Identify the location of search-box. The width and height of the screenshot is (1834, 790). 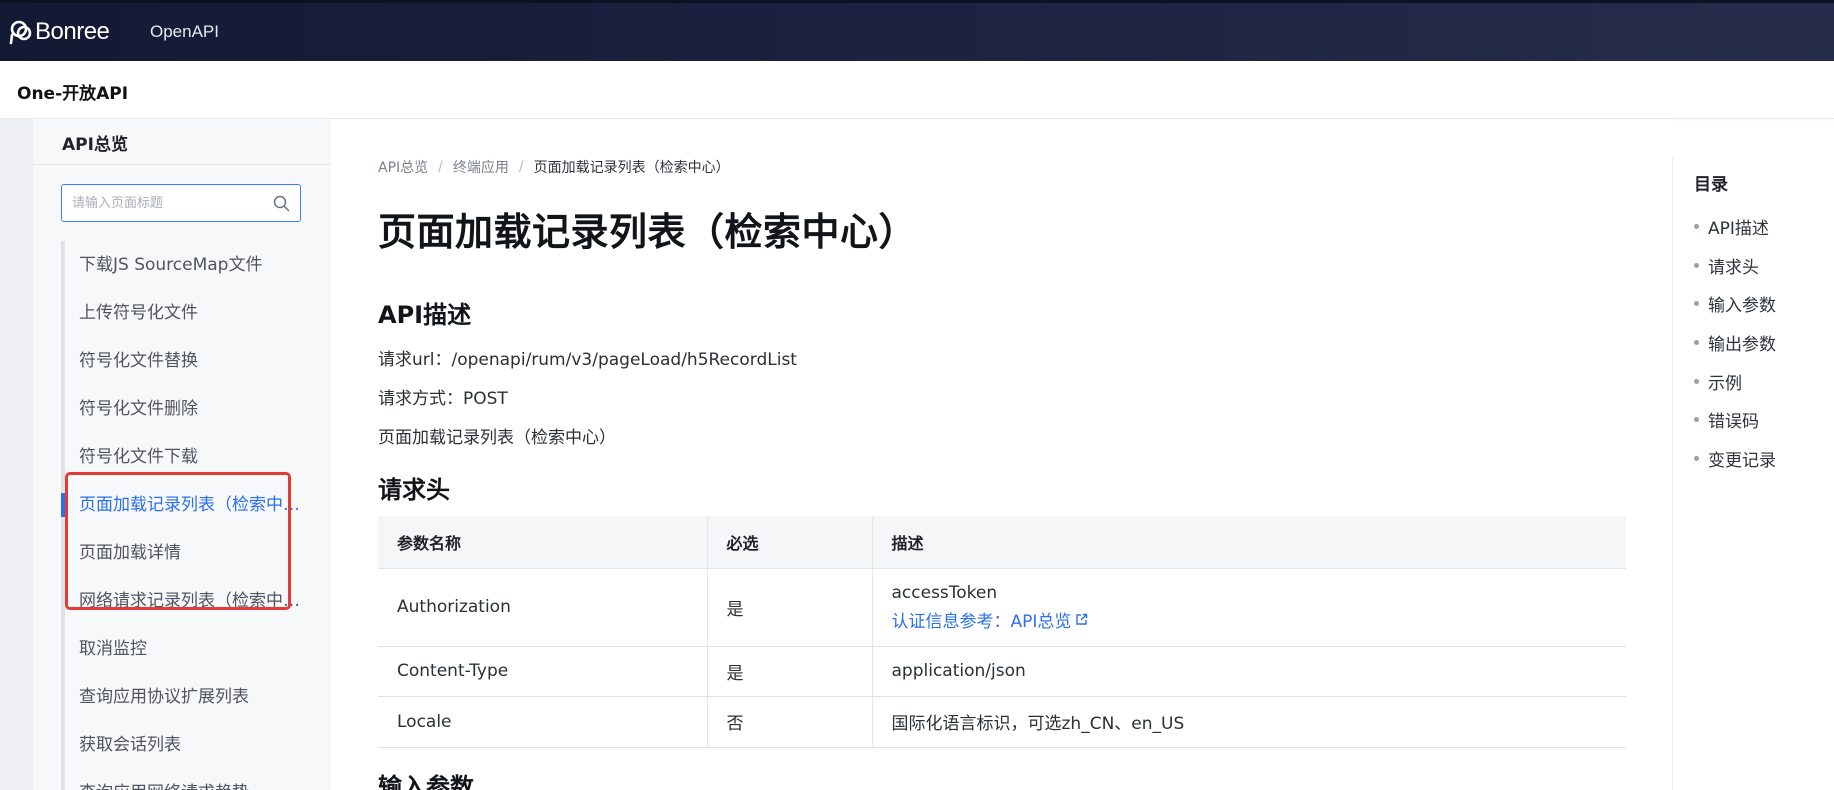
(181, 203).